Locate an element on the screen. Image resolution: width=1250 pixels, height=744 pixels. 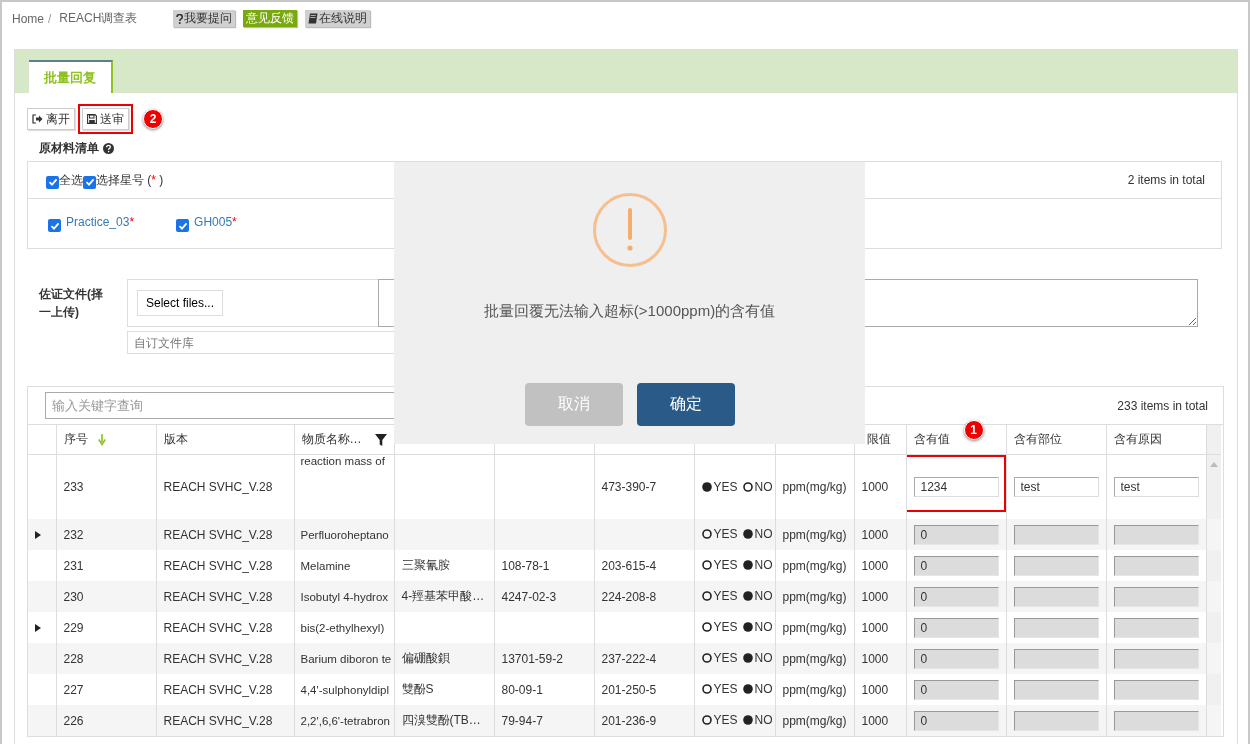
column-header: 版本 is located at coordinates (175, 439).